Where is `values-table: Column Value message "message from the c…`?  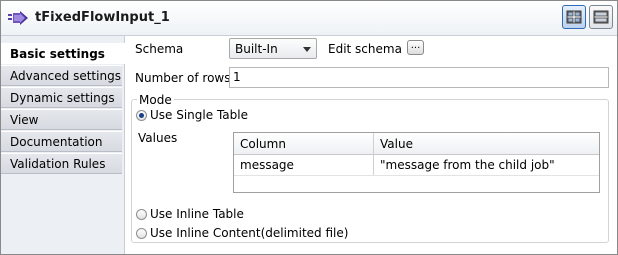 values-table: Column Value message "message from the c… is located at coordinates (416, 162).